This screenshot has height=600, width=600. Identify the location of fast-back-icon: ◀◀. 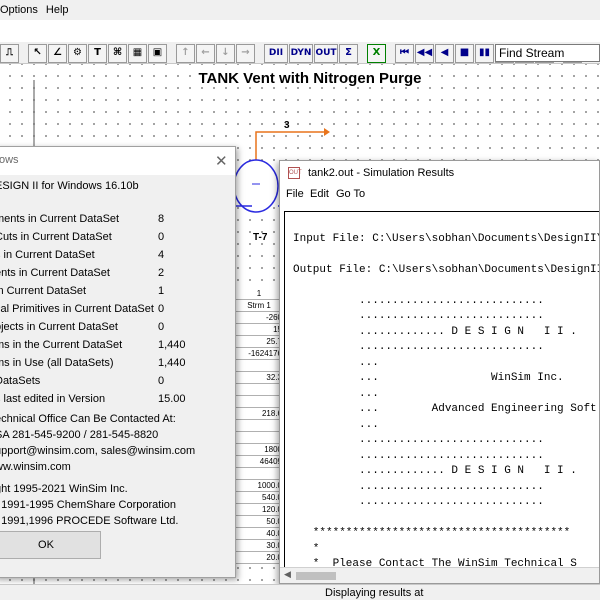
(424, 53).